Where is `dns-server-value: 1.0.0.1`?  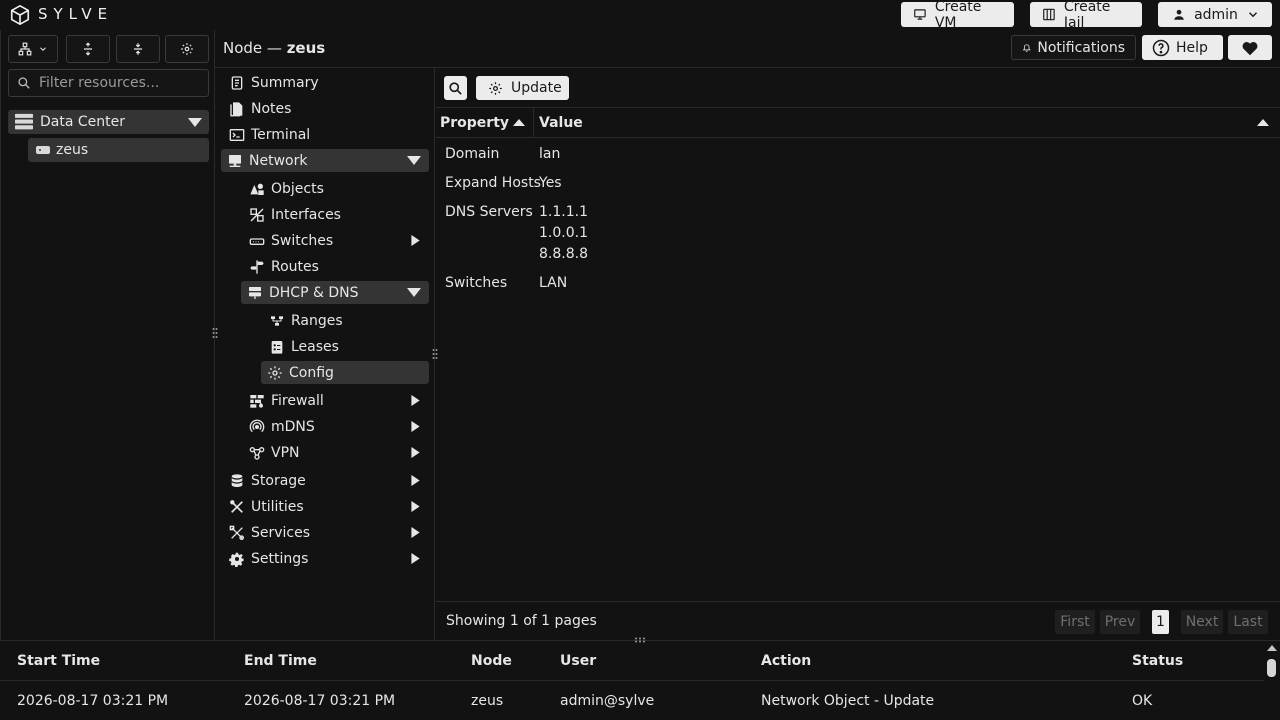 dns-server-value: 1.0.0.1 is located at coordinates (563, 233).